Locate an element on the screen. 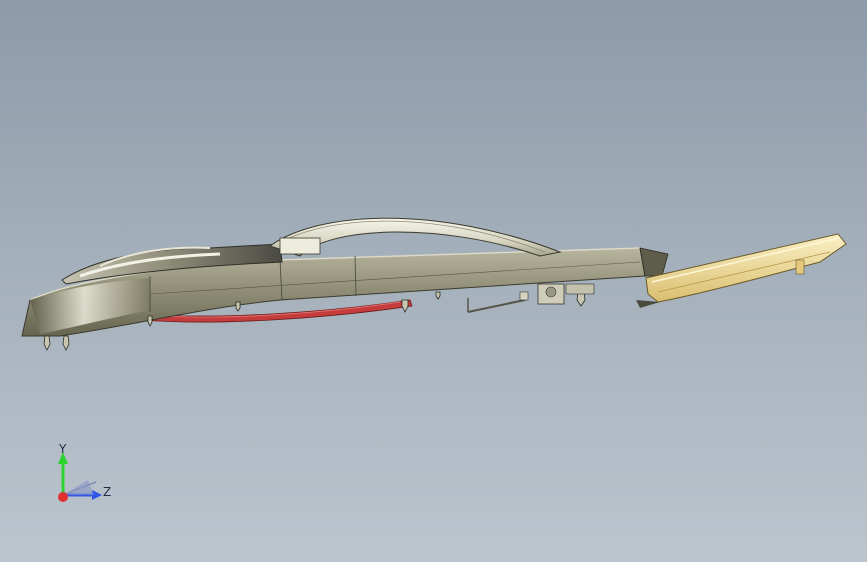 The width and height of the screenshot is (867, 562). axis-triad: Y Z is located at coordinates (83, 475).